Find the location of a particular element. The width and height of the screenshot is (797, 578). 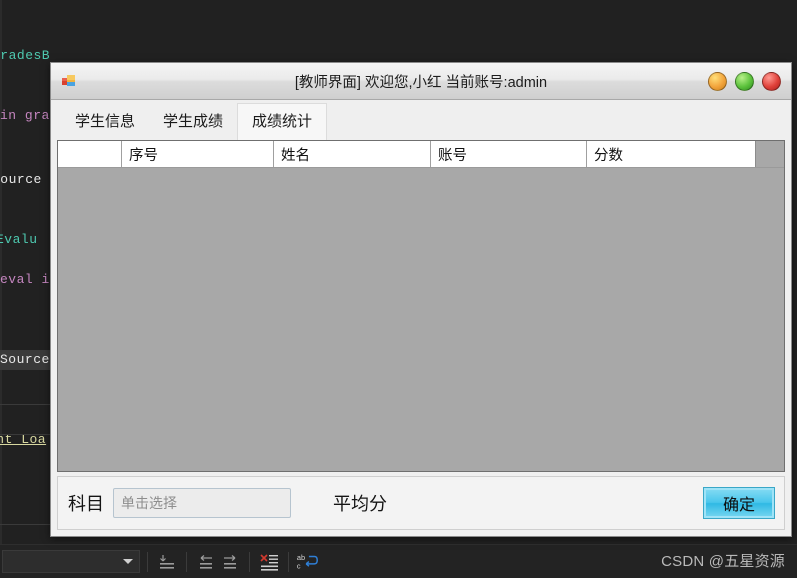

csdn-watermark: CSDN @五星资源 is located at coordinates (723, 561).